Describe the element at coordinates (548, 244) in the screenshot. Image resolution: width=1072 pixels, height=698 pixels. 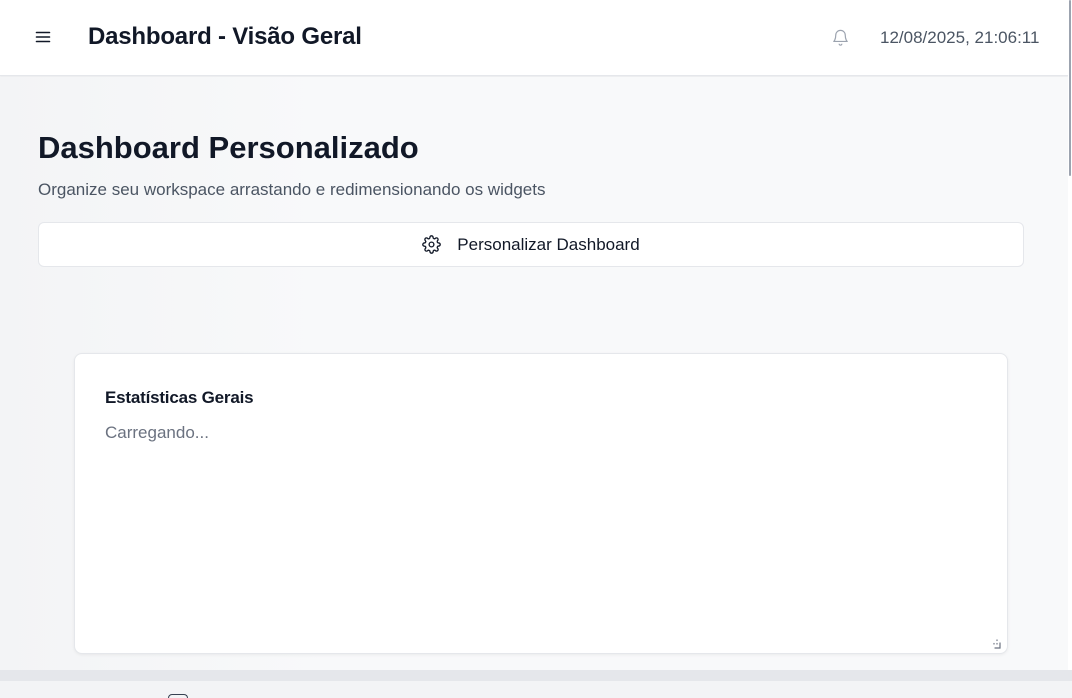
I see `customize-dashboard-label: Personalizar Dashboard` at that location.